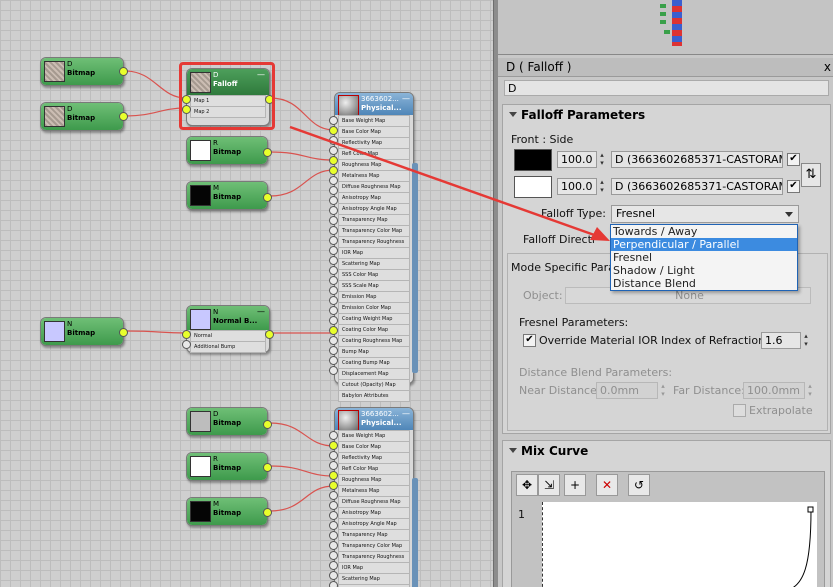 The image size is (833, 587). I want to click on material-slot: Diffuse Roughness Map, so click(374, 502).